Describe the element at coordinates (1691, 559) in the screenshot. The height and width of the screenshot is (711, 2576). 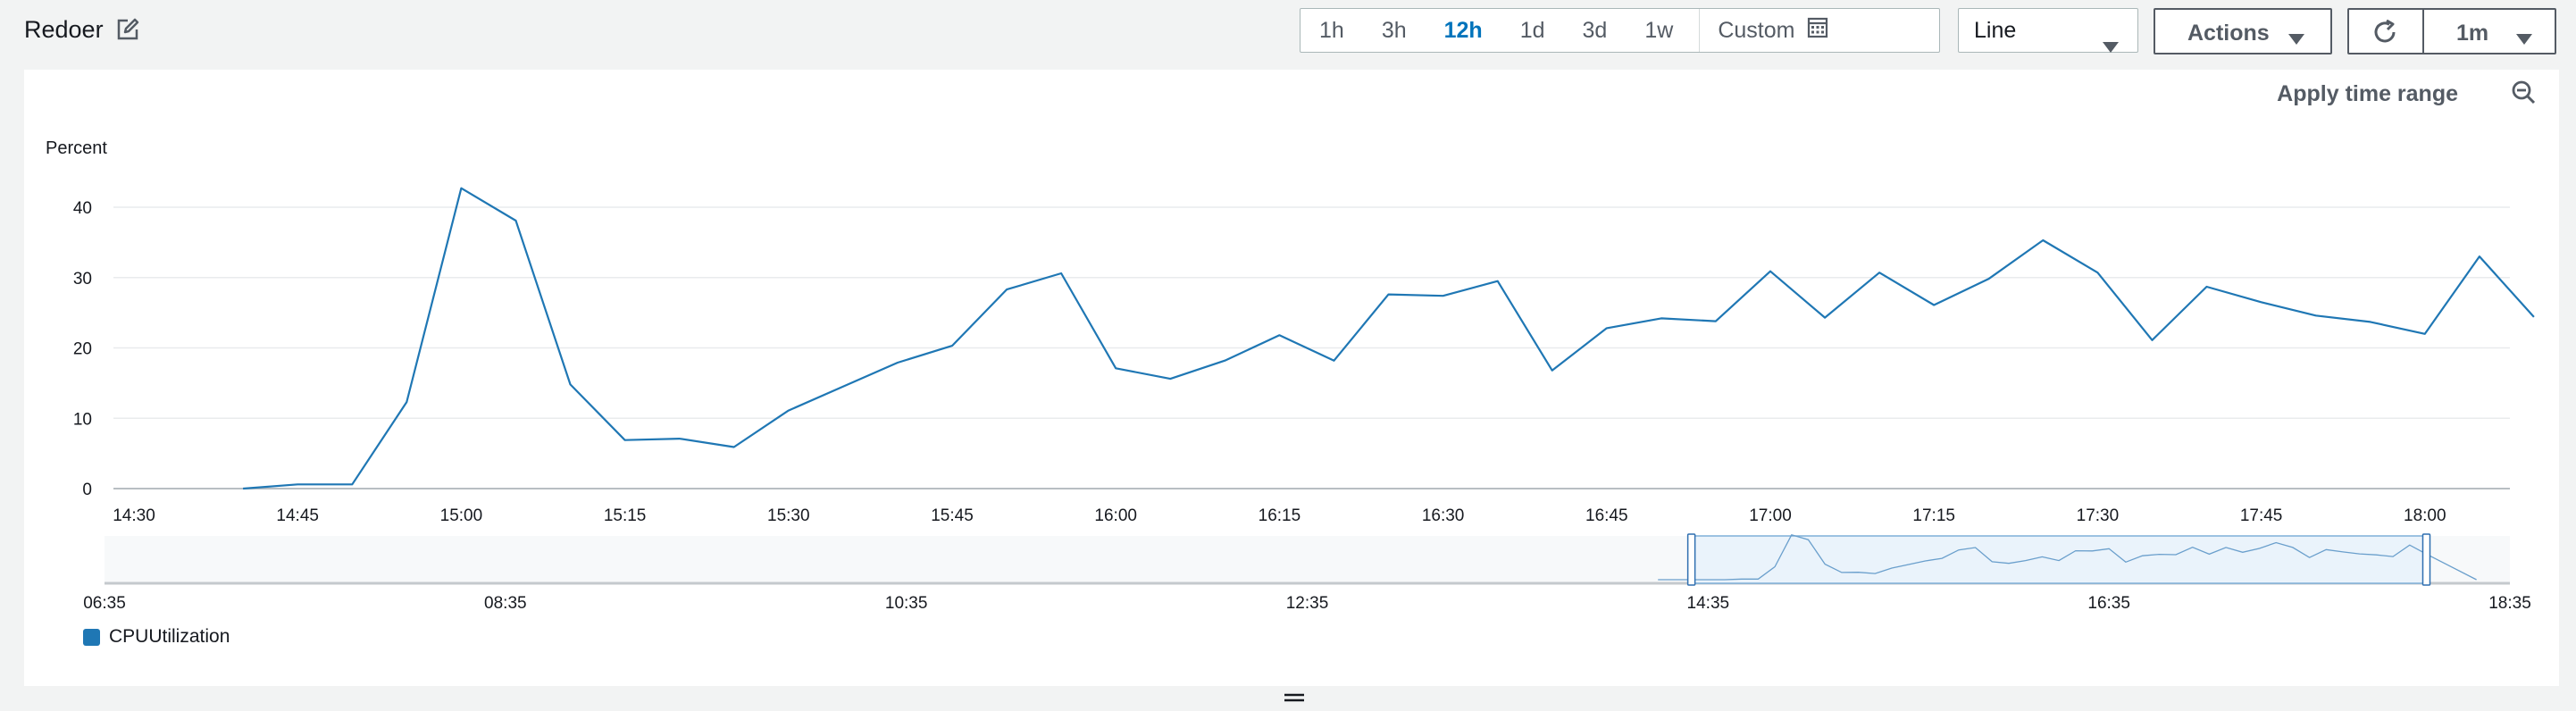
I see `overview-handle-left` at that location.